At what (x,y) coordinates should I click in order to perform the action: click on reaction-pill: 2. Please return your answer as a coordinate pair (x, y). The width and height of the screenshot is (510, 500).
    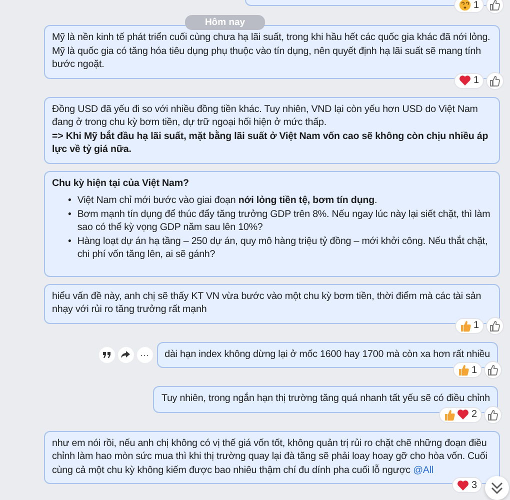
    Looking at the image, I should click on (460, 414).